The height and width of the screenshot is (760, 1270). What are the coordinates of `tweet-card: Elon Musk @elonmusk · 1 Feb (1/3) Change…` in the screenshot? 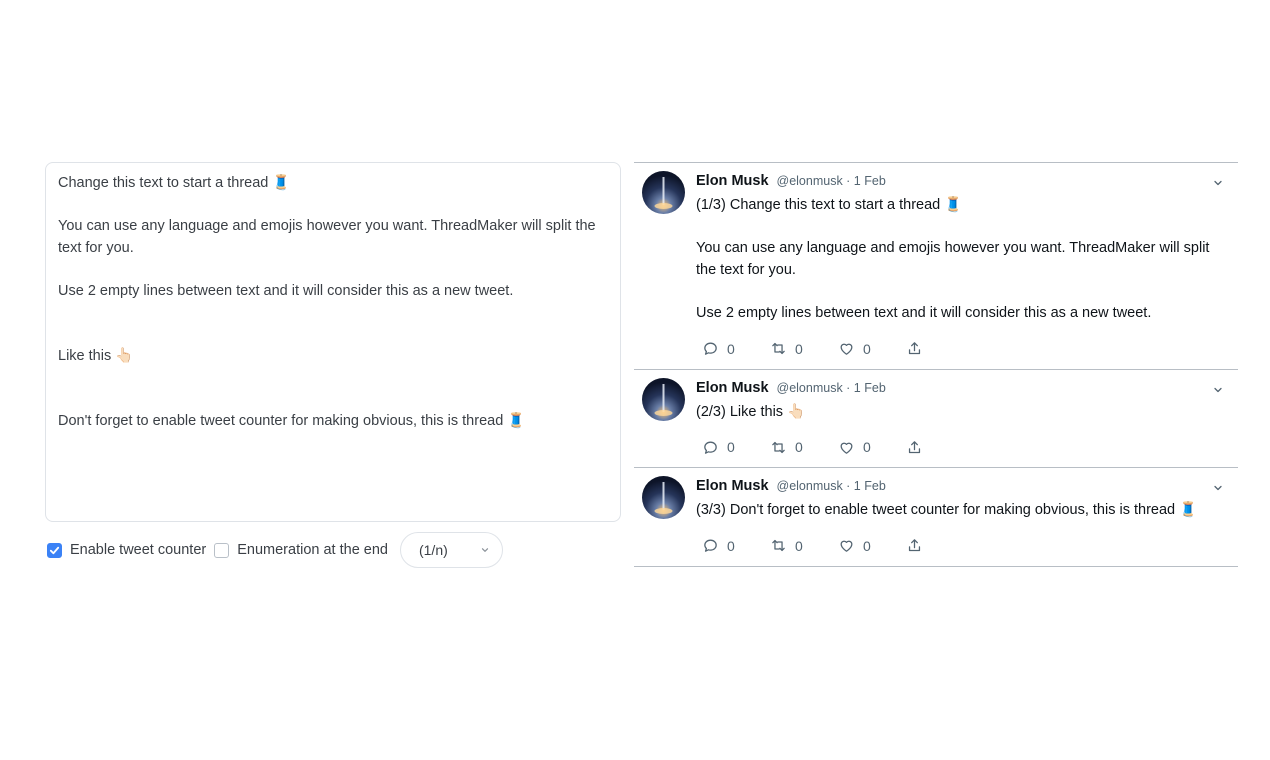 It's located at (936, 266).